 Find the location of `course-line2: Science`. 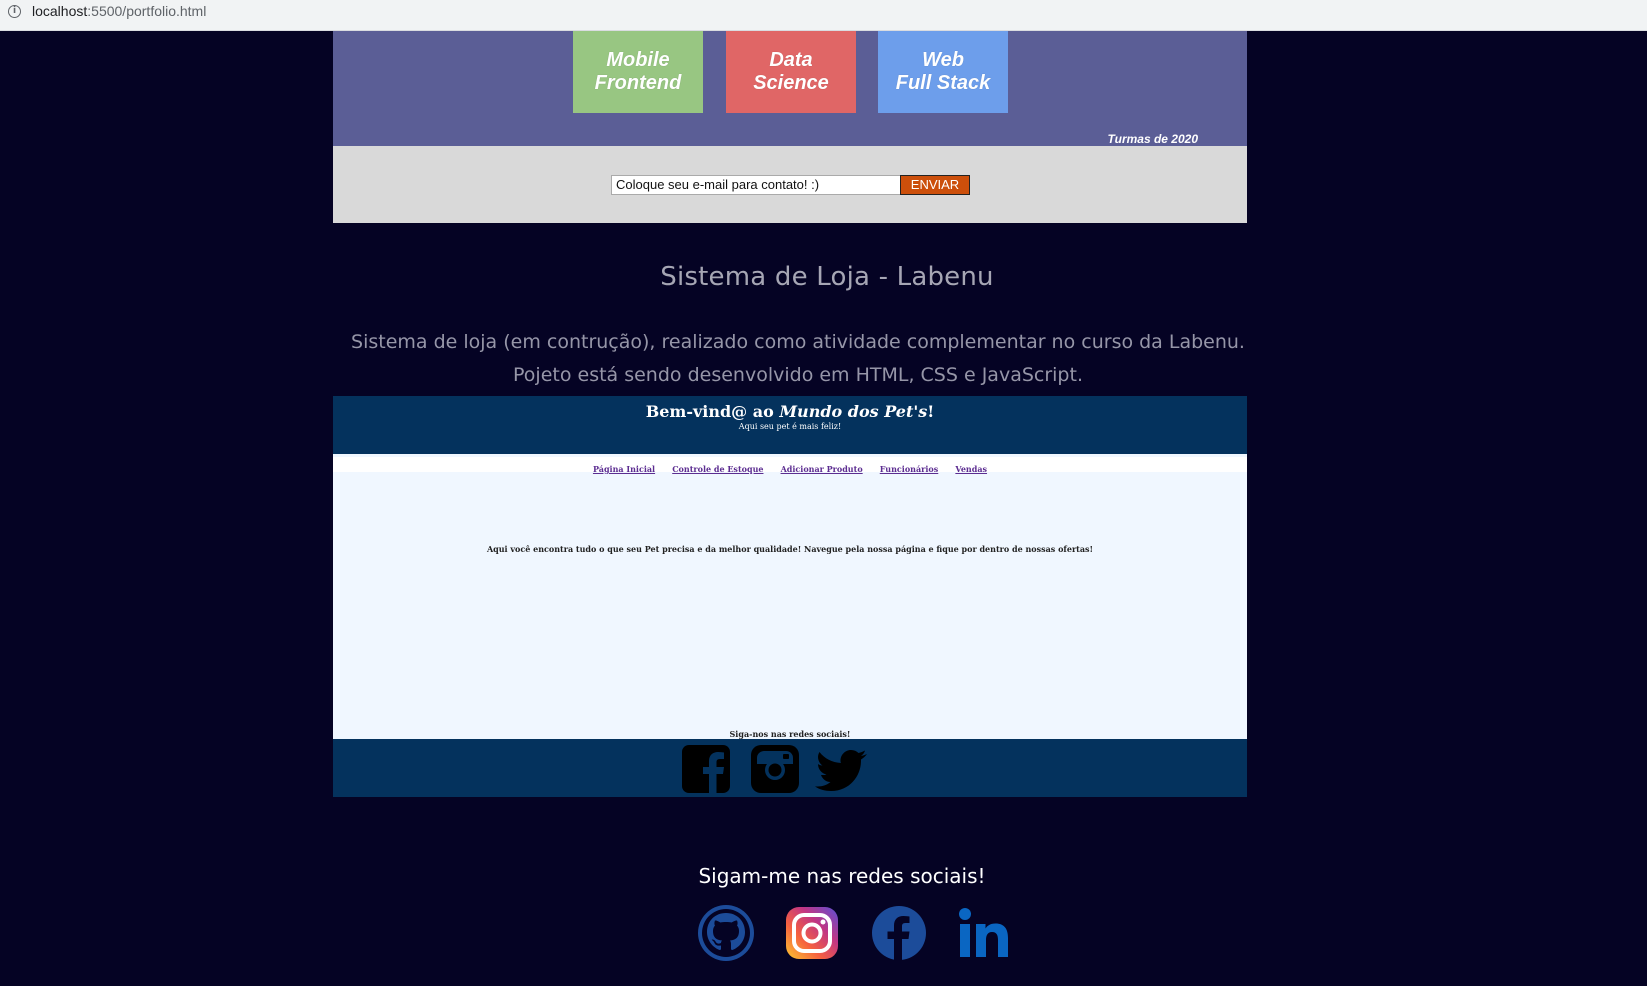

course-line2: Science is located at coordinates (791, 83).